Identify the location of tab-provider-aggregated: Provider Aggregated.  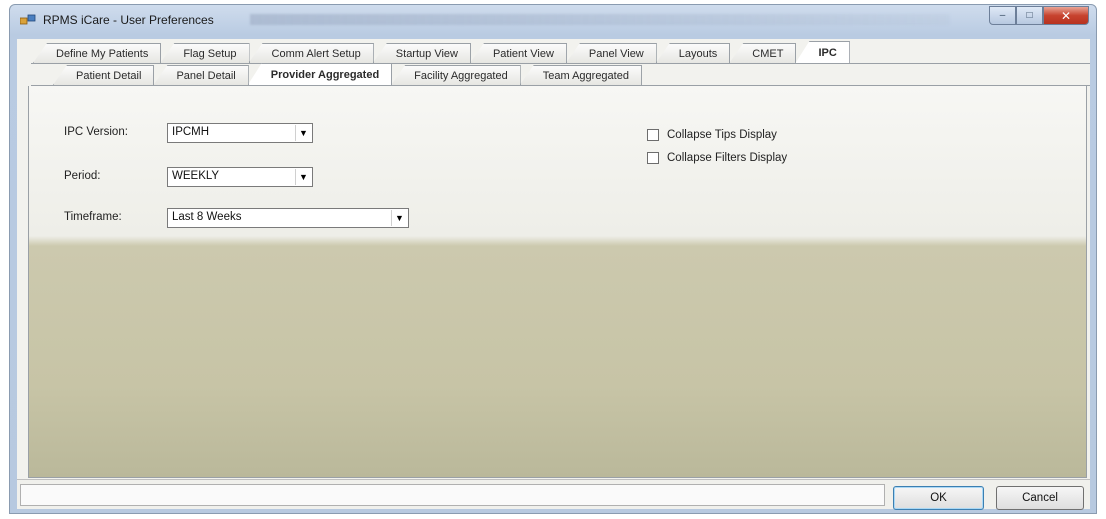
(320, 74).